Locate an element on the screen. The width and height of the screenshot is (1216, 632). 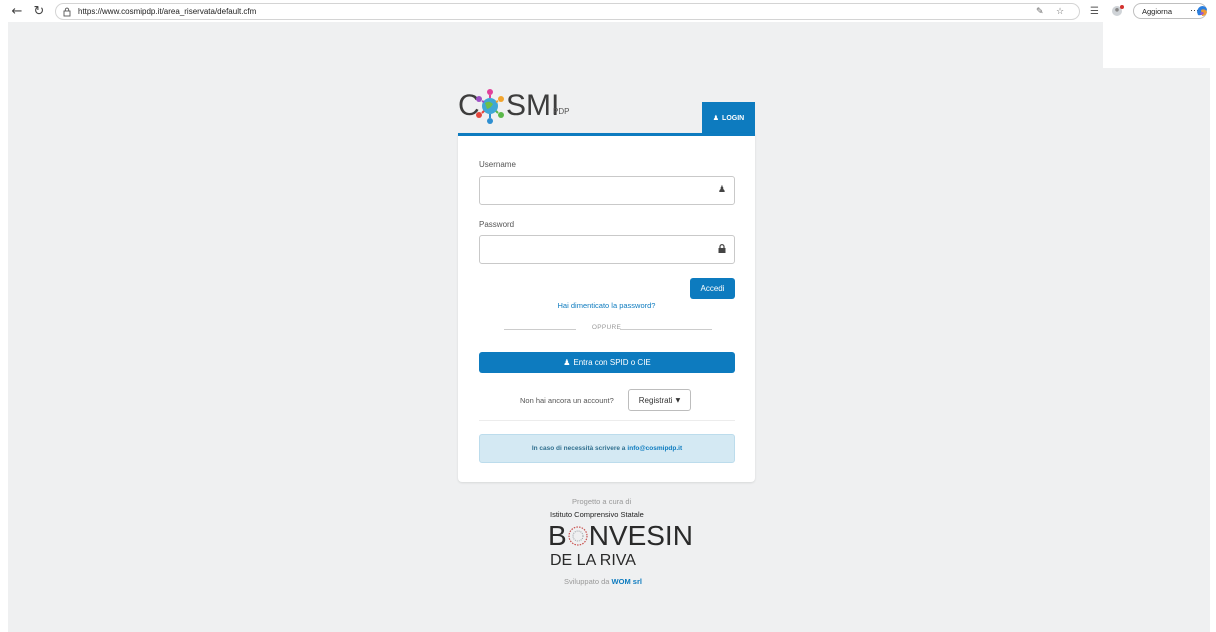
update-label: Aggiorna is located at coordinates (1157, 11).